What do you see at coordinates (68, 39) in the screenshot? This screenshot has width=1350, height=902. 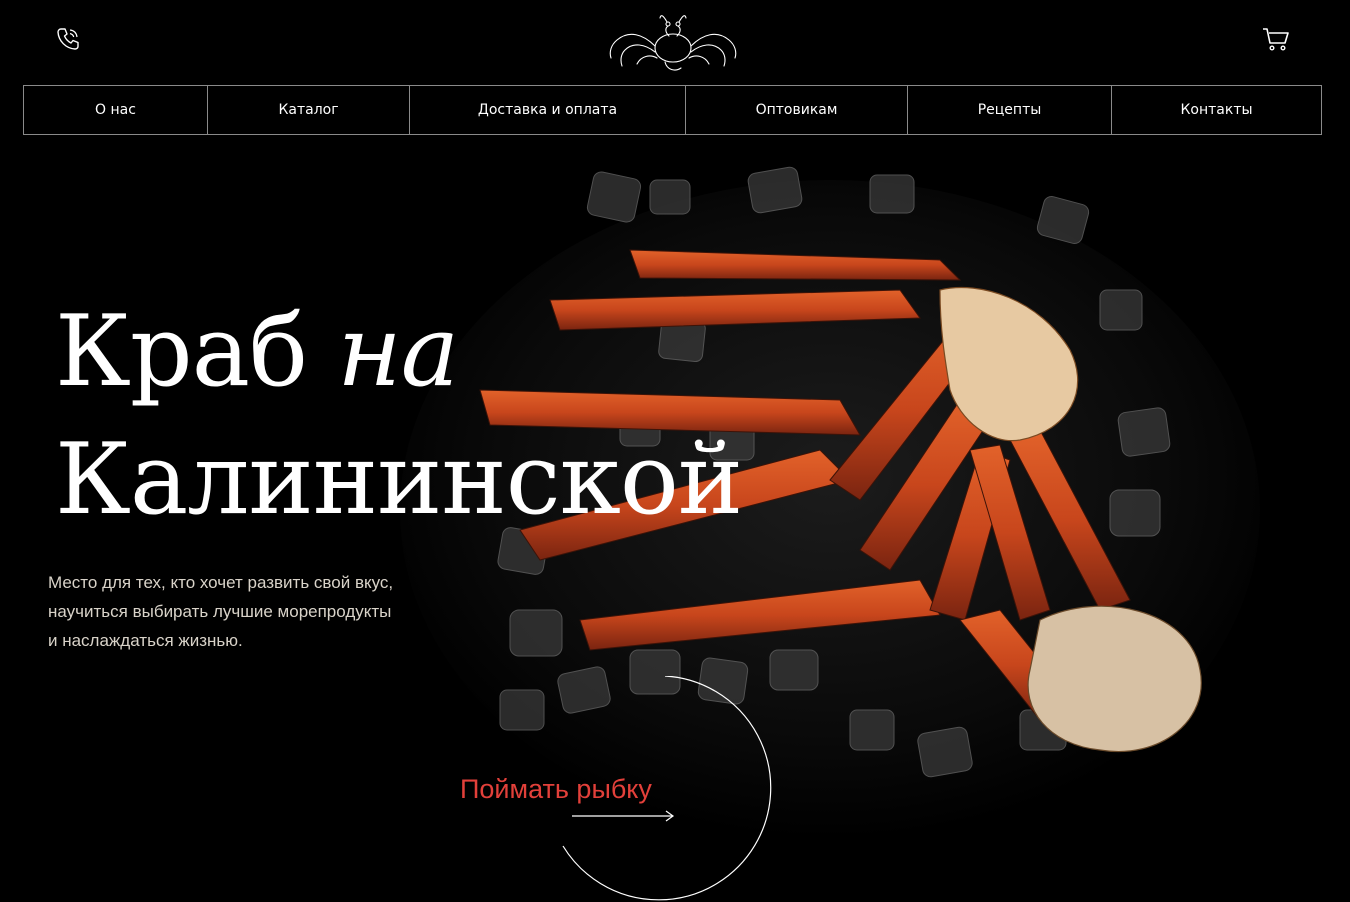 I see `phone-icon` at bounding box center [68, 39].